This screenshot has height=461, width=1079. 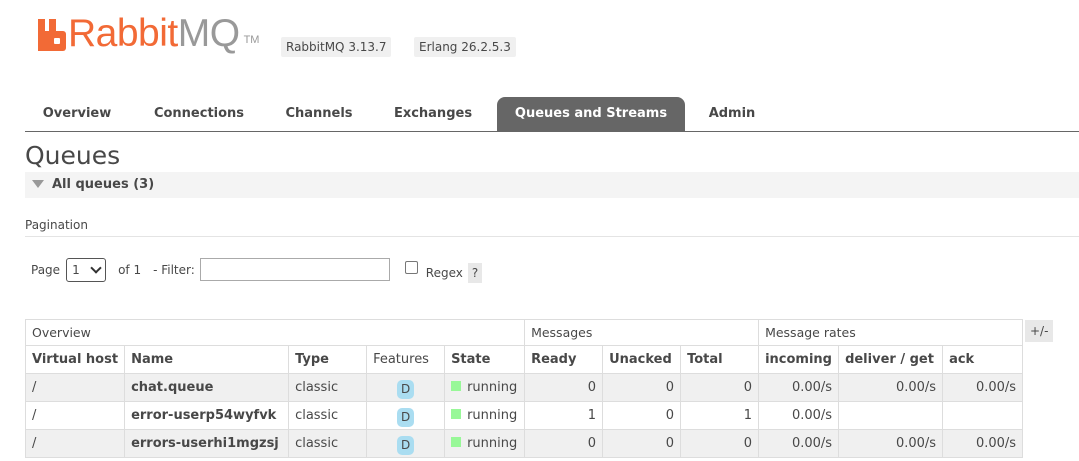 What do you see at coordinates (485, 359) in the screenshot?
I see `column-header-state: State` at bounding box center [485, 359].